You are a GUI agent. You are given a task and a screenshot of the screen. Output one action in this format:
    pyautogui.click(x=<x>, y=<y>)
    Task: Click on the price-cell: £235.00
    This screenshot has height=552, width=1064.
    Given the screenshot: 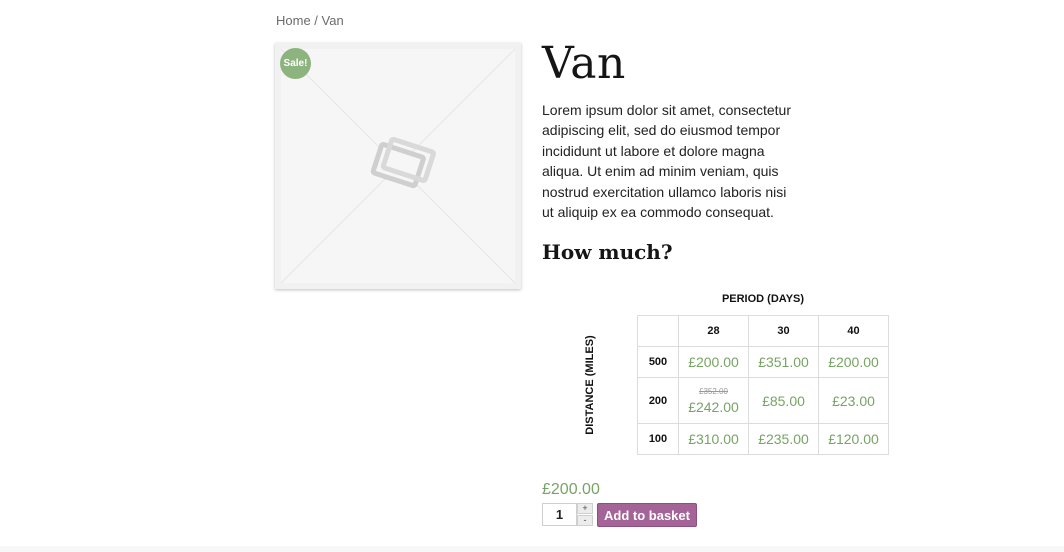 What is the action you would take?
    pyautogui.click(x=783, y=439)
    